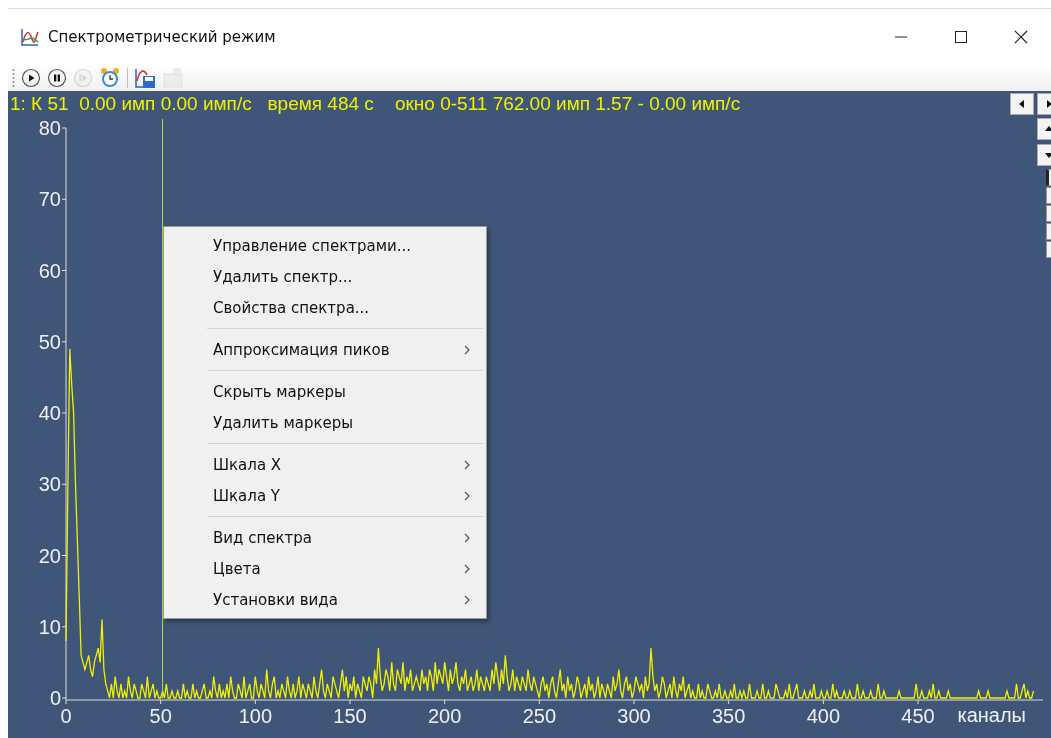 This screenshot has height=738, width=1051. Describe the element at coordinates (991, 715) in the screenshot. I see `x-axis-label: каналы` at that location.